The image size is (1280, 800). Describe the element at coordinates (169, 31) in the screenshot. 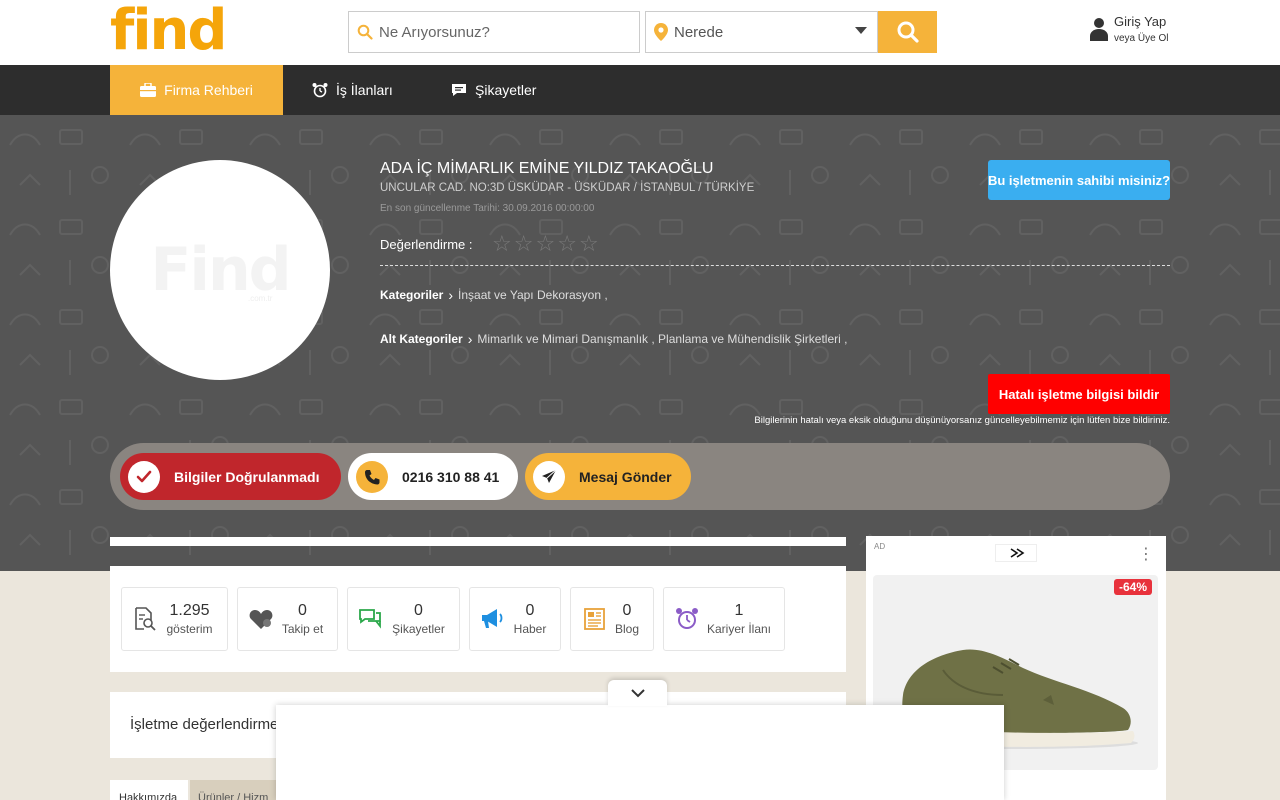

I see `site-logo: find` at that location.